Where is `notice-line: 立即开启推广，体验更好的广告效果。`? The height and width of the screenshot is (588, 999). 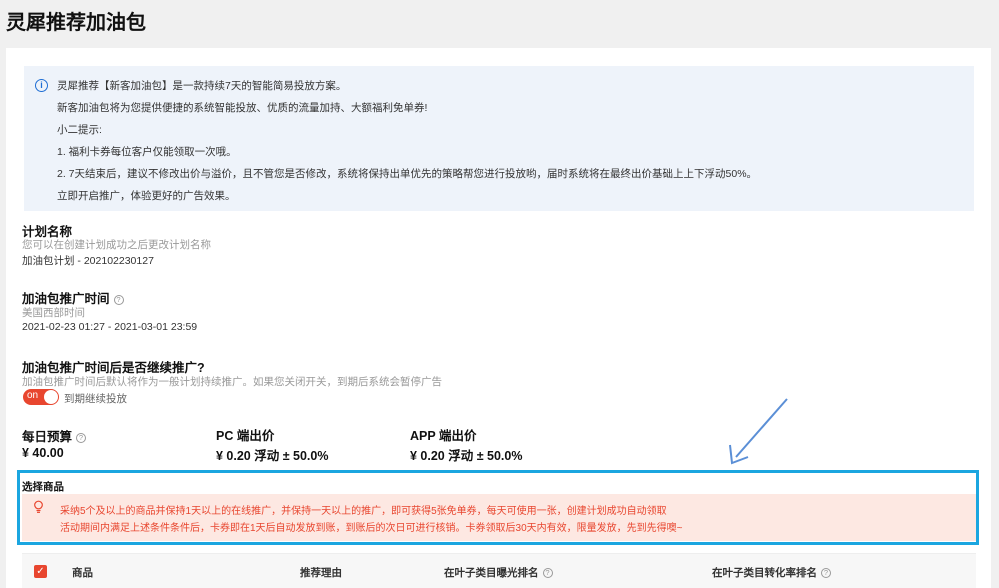
notice-line: 立即开启推广，体验更好的广告效果。 is located at coordinates (146, 196).